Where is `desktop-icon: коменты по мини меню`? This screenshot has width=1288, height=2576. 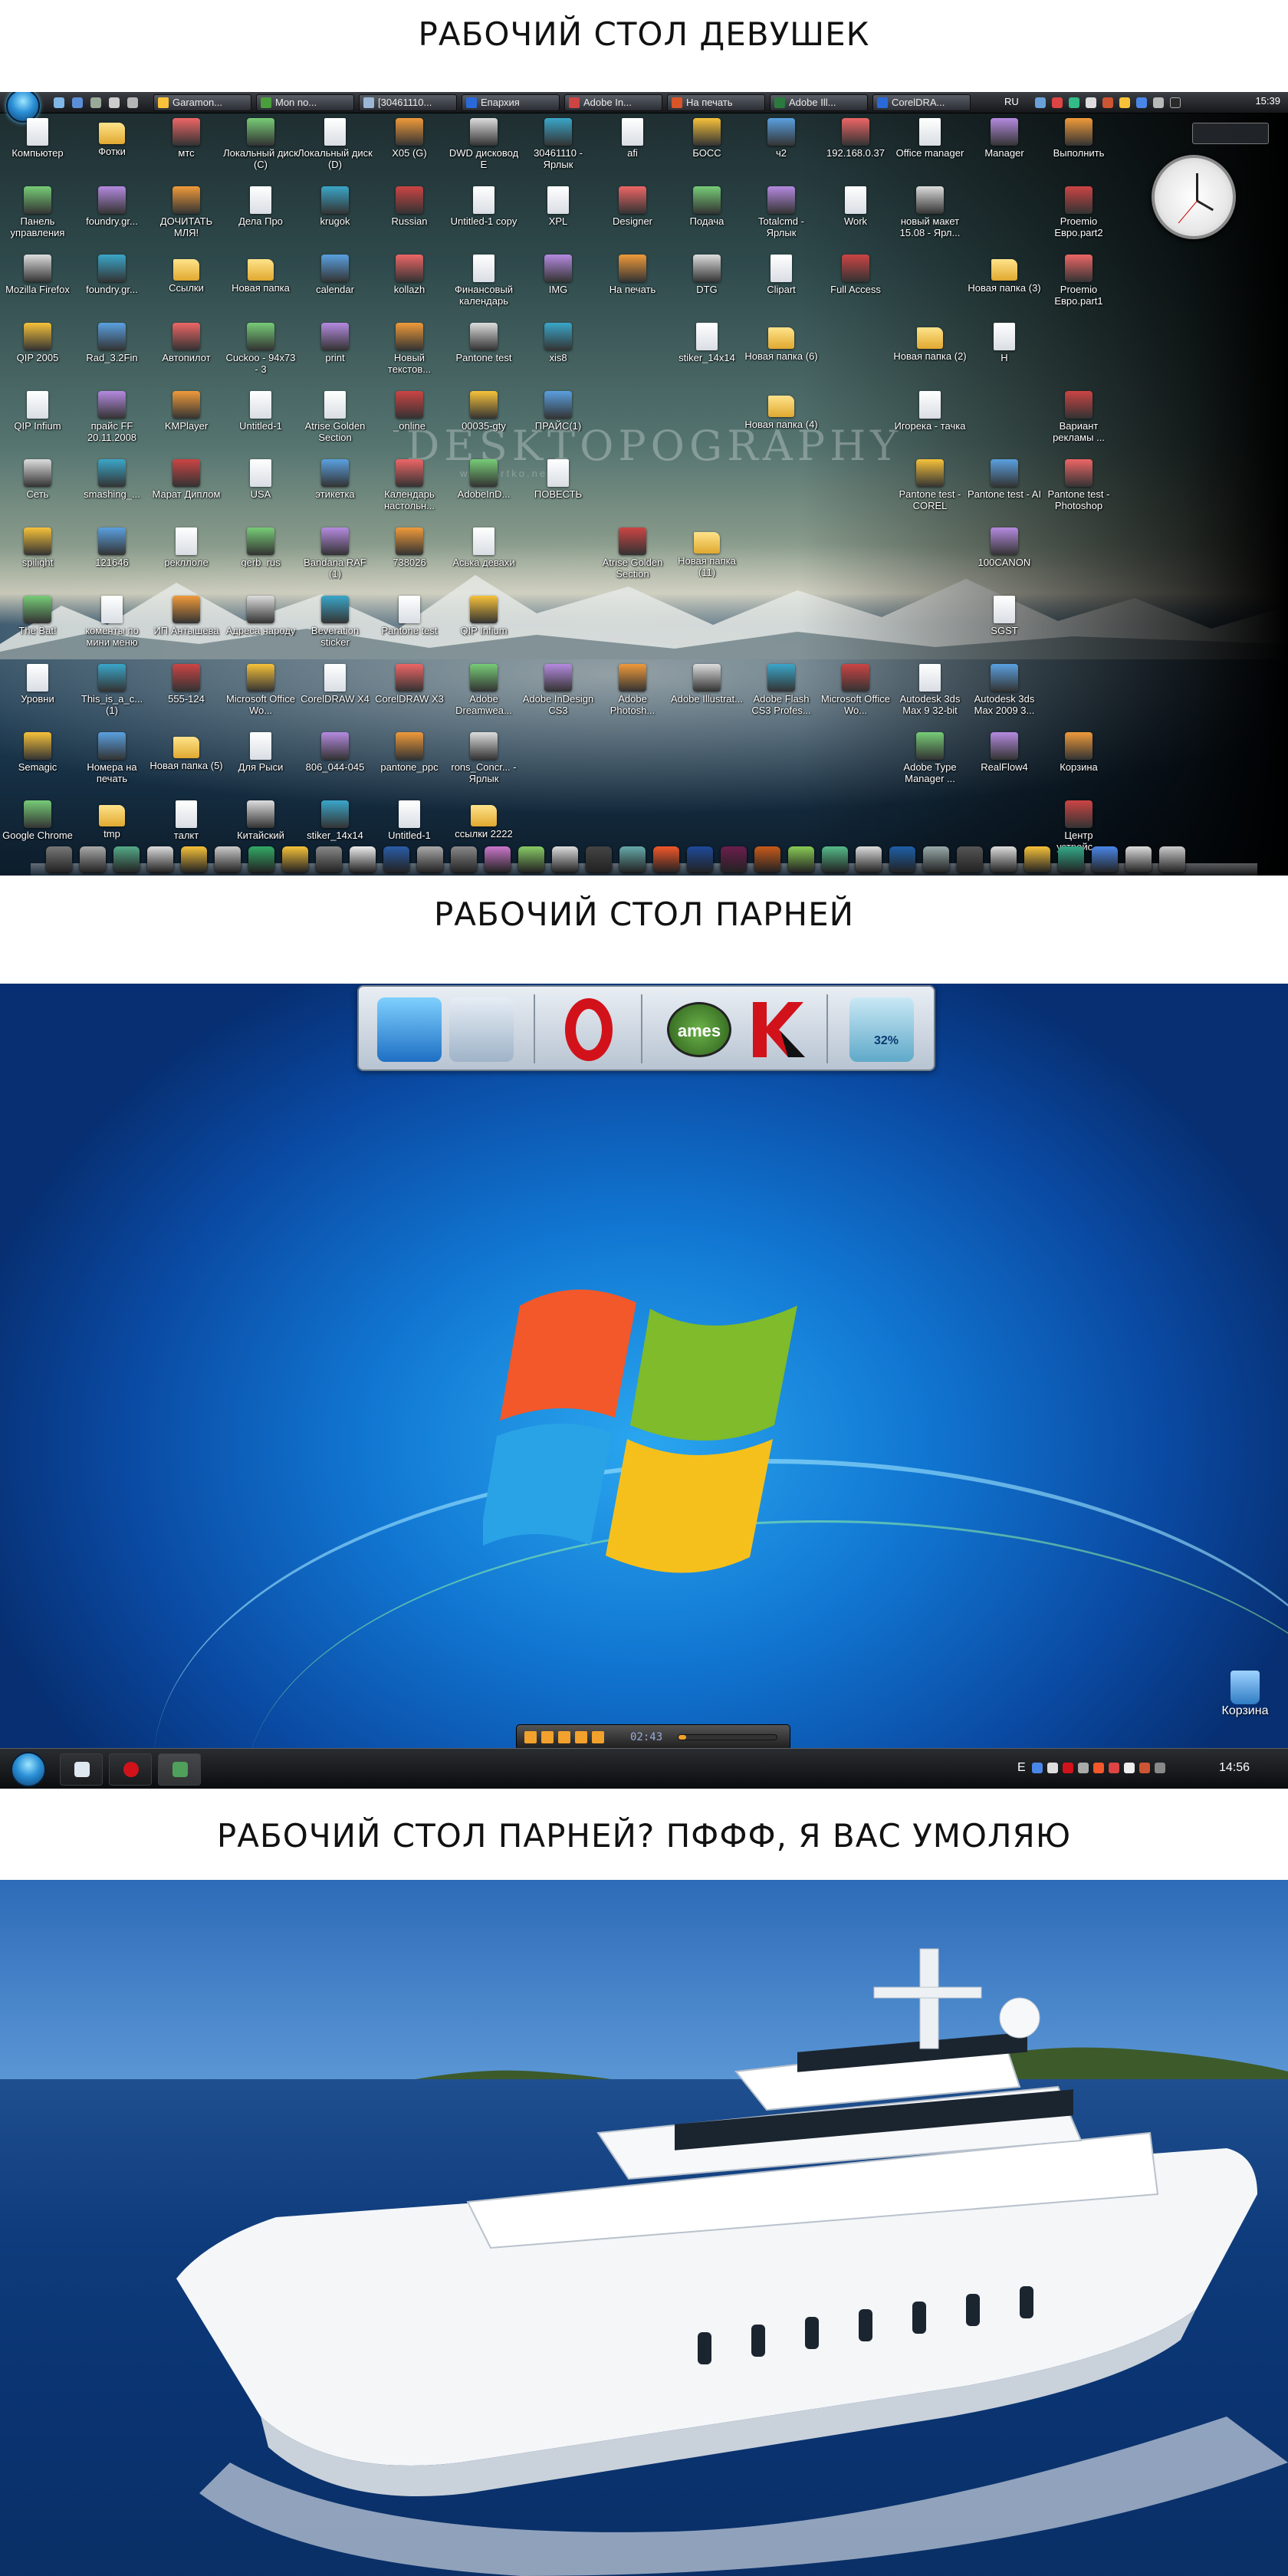 desktop-icon: коменты по мини меню is located at coordinates (112, 622).